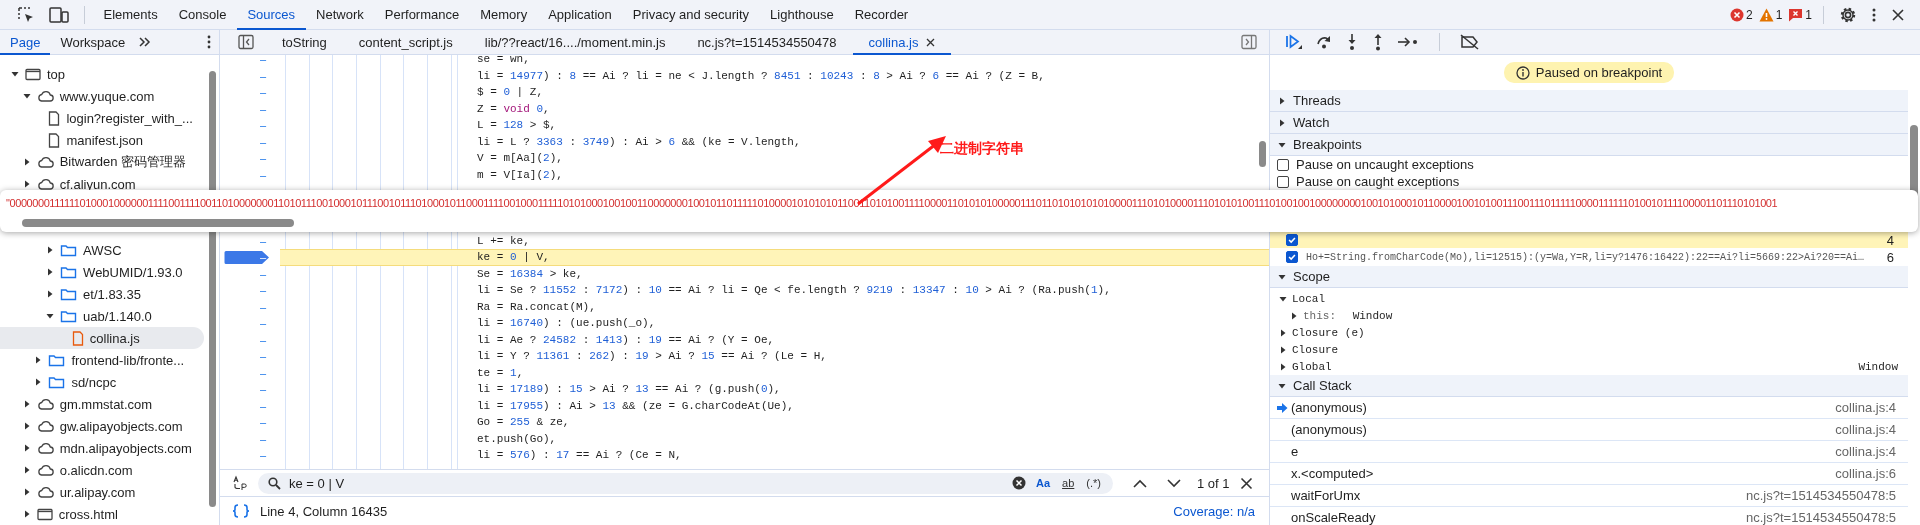  Describe the element at coordinates (802, 15) in the screenshot. I see `panel-tab: Lighthouse` at that location.